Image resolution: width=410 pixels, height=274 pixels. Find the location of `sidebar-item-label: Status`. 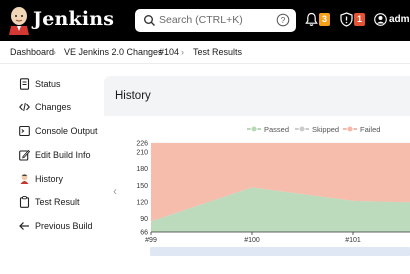

sidebar-item-label: Status is located at coordinates (48, 84).